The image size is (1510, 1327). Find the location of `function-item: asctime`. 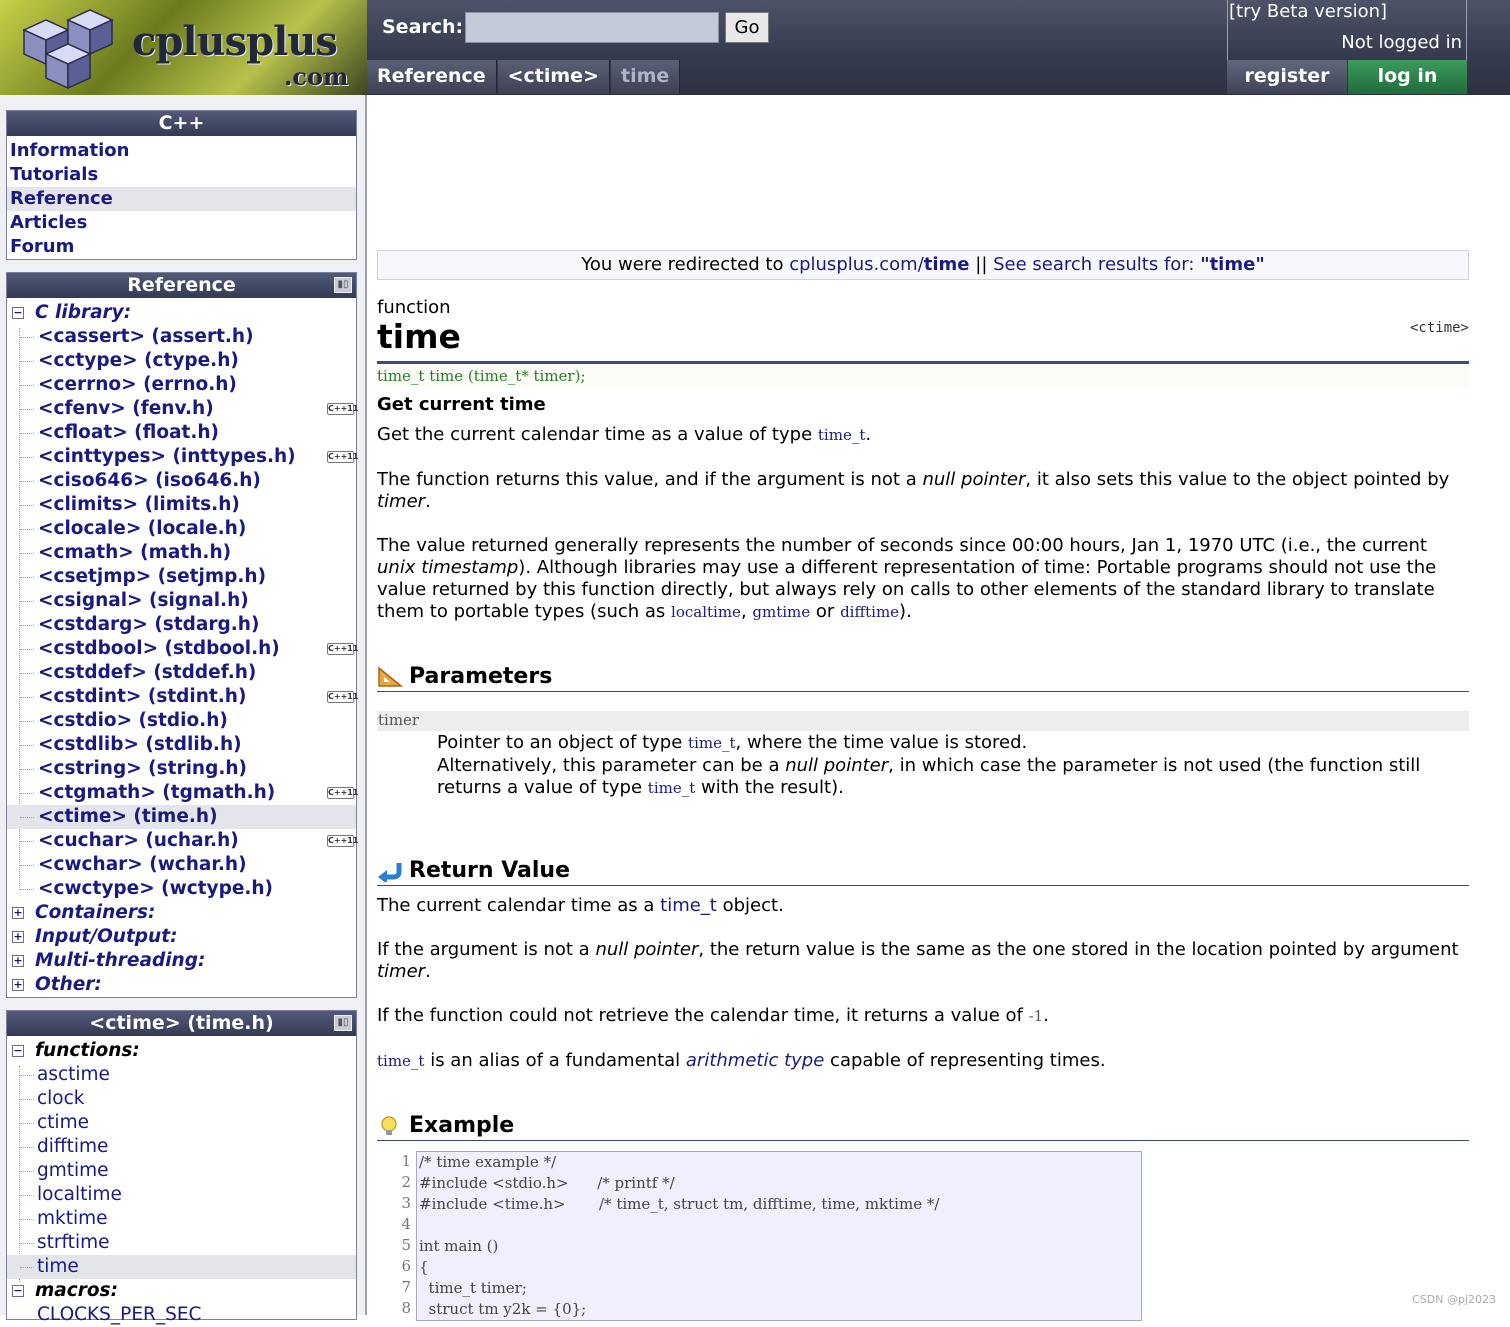

function-item: asctime is located at coordinates (181, 1075).